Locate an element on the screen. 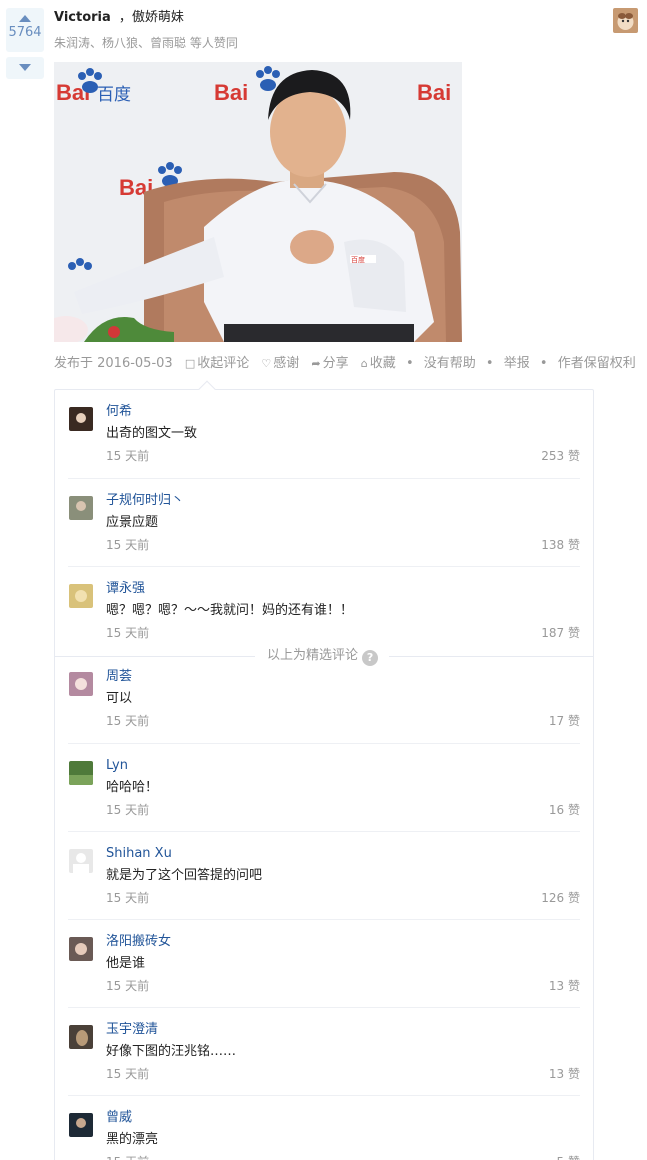 The height and width of the screenshot is (1160, 647). comment-text: 黑的漂亮 is located at coordinates (132, 1139).